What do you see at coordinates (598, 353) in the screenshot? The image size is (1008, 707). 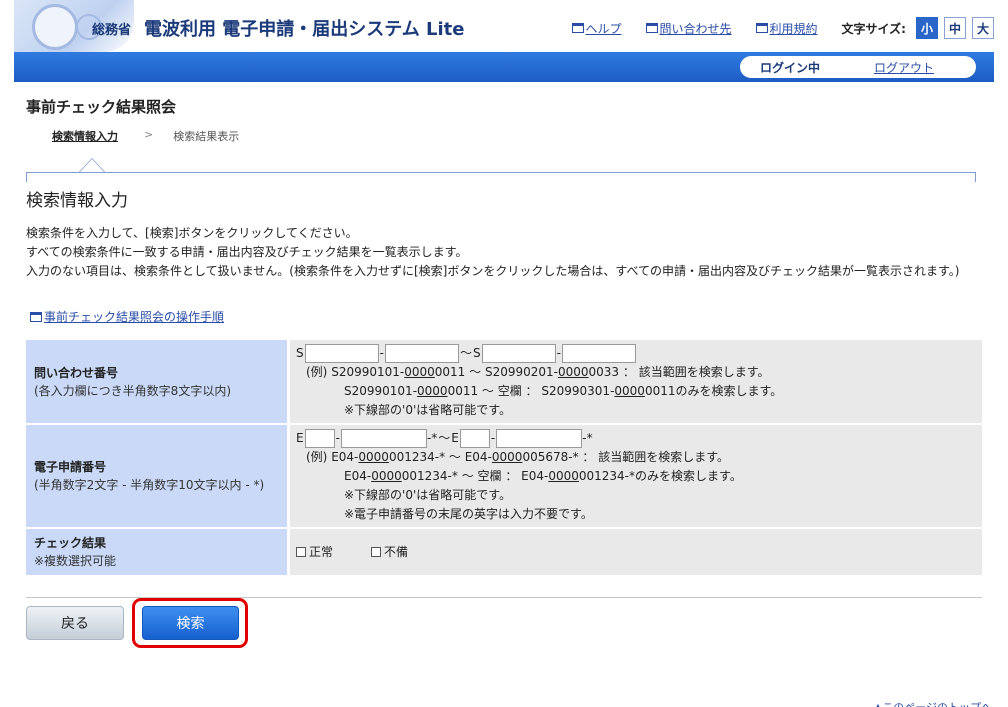 I see `inquiry-to-part2-input` at bounding box center [598, 353].